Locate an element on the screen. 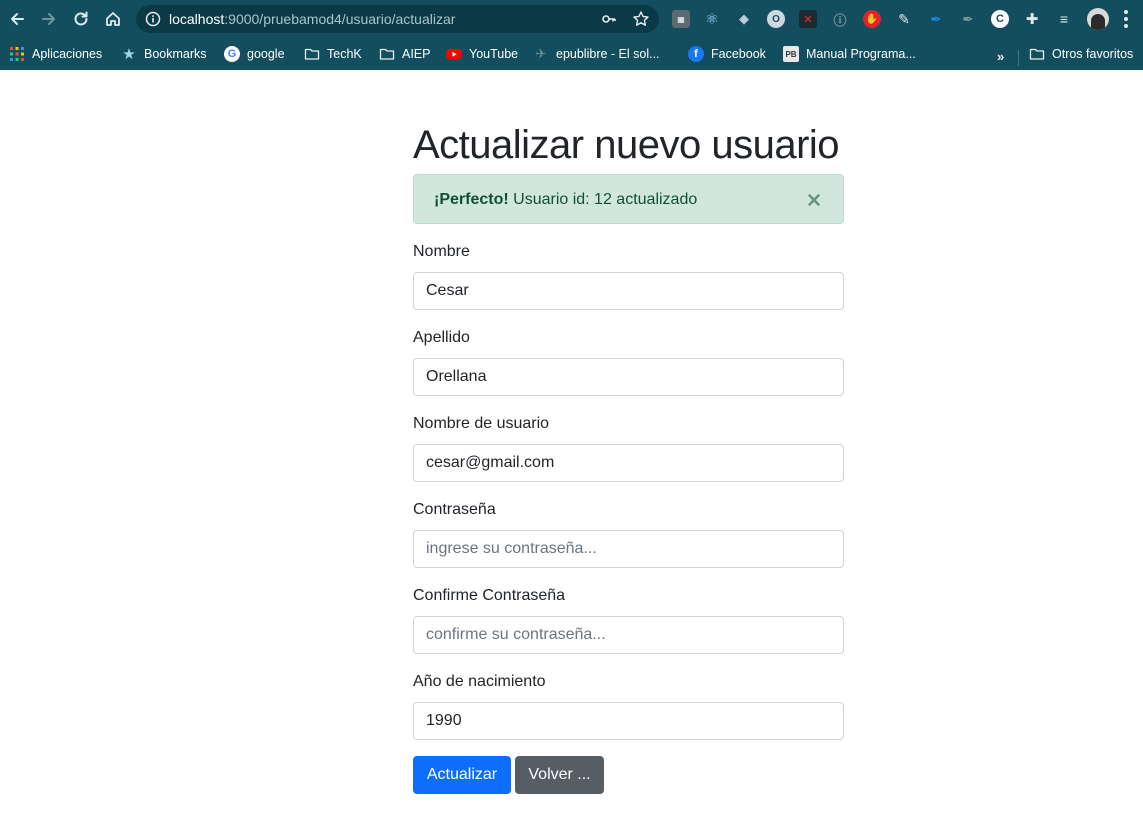 The height and width of the screenshot is (829, 1143). bookmark-techk: TechK is located at coordinates (333, 54).